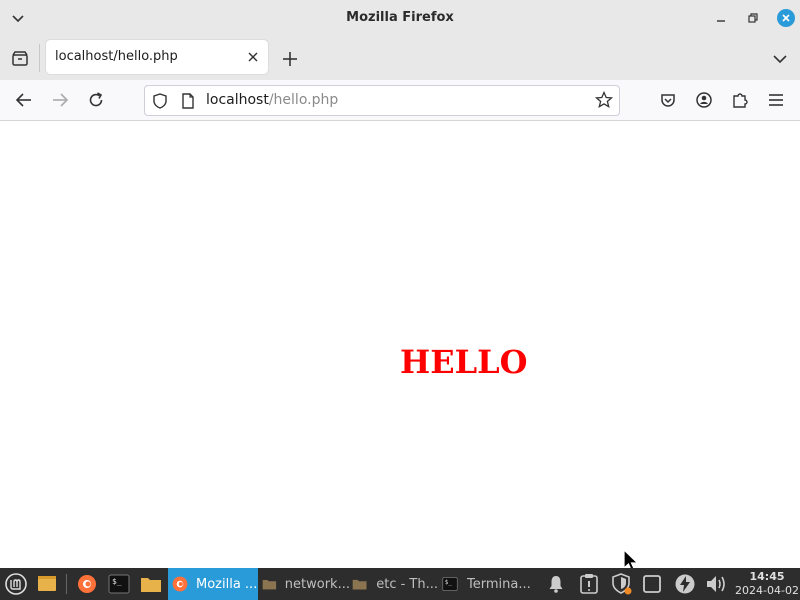 The height and width of the screenshot is (600, 800). Describe the element at coordinates (740, 100) in the screenshot. I see `extensions-puzzle-icon` at that location.